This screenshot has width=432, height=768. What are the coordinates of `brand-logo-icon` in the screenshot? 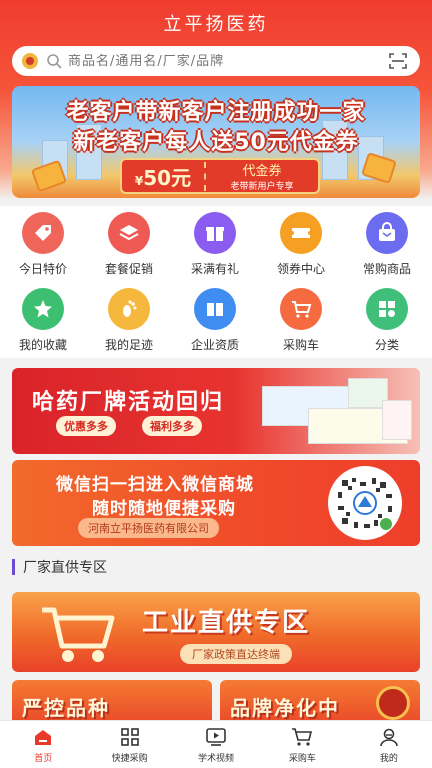 It's located at (30, 61).